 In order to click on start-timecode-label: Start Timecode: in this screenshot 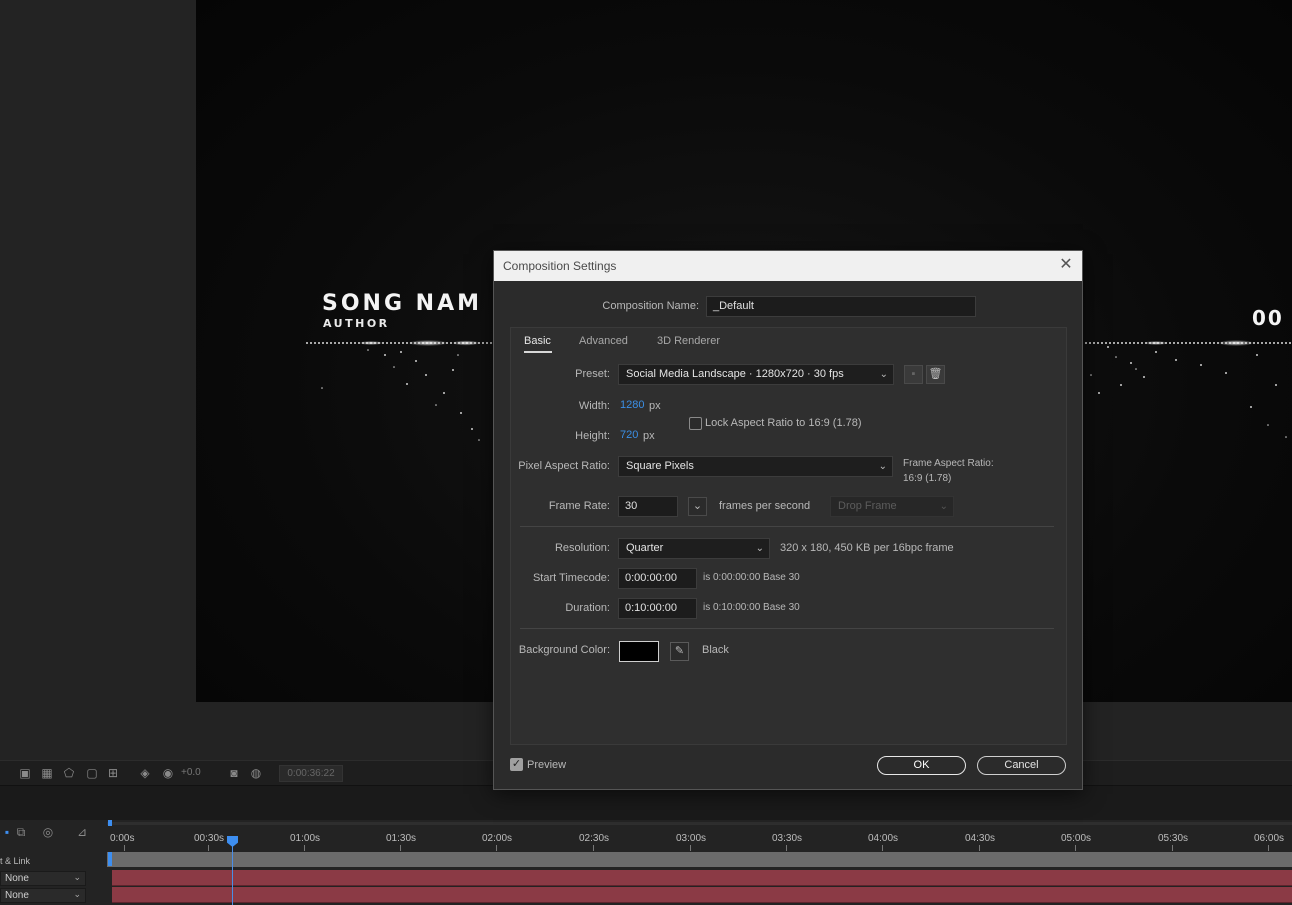, I will do `click(571, 578)`.